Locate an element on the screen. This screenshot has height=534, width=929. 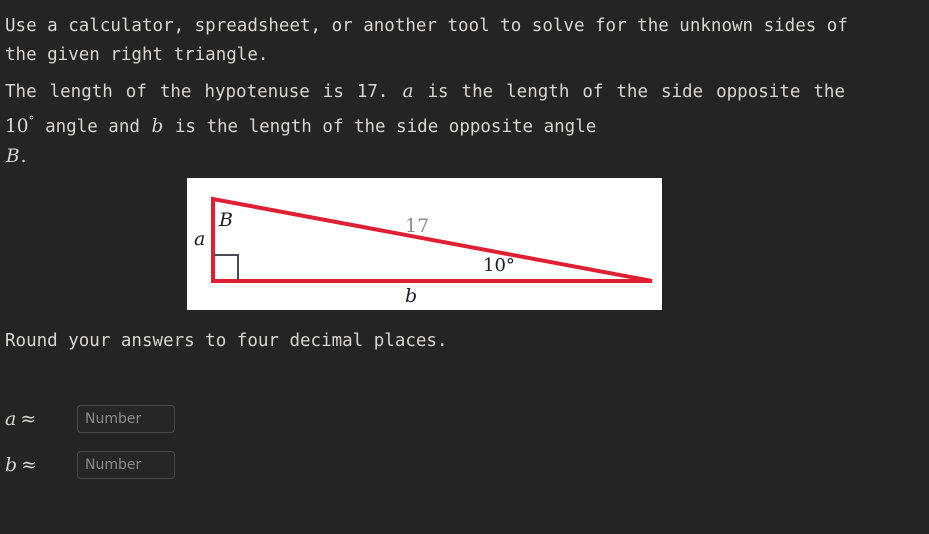
degree-symbol-icon: ° is located at coordinates (31, 121).